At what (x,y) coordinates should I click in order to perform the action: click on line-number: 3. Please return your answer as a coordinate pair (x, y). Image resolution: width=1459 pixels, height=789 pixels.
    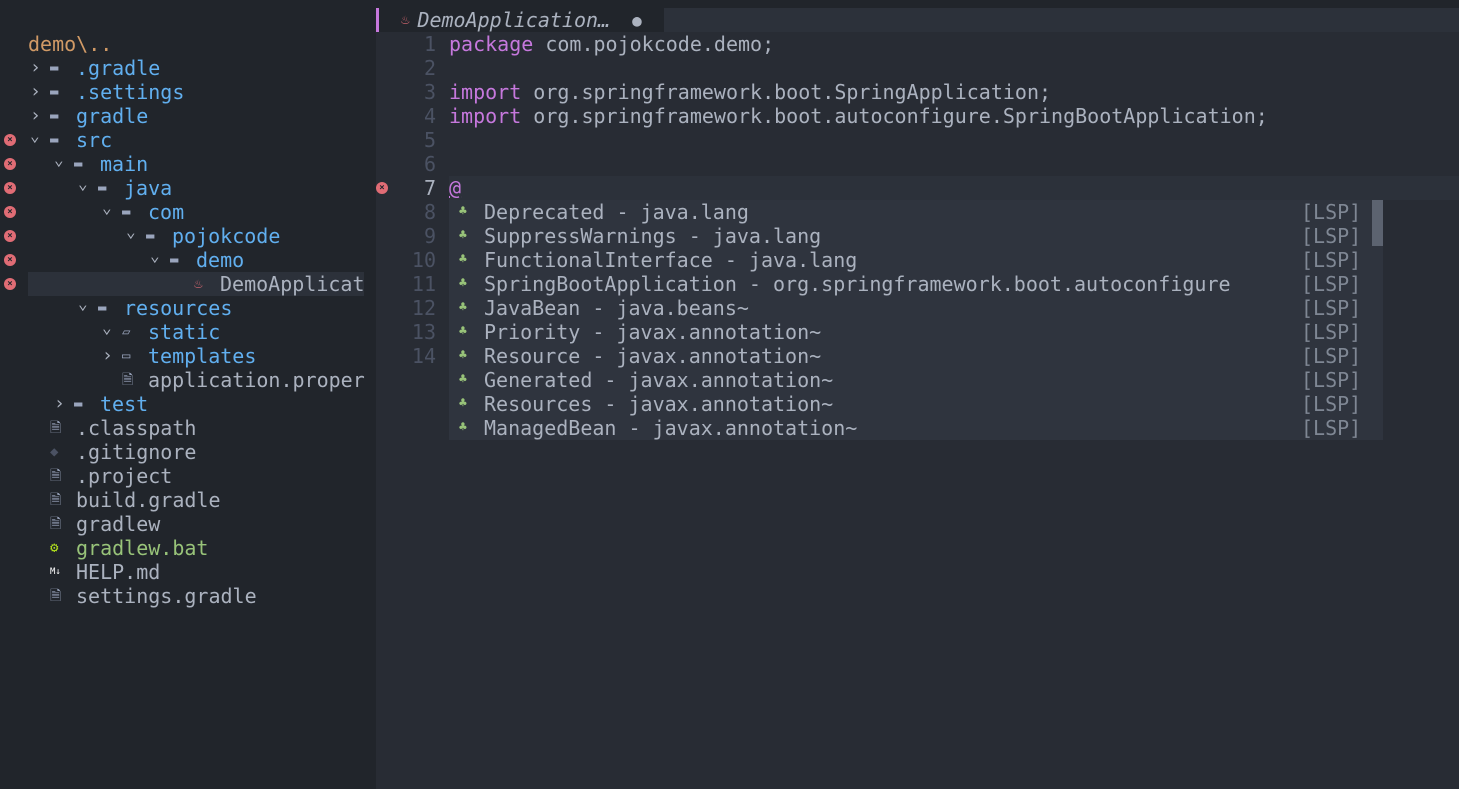
    Looking at the image, I should click on (429, 92).